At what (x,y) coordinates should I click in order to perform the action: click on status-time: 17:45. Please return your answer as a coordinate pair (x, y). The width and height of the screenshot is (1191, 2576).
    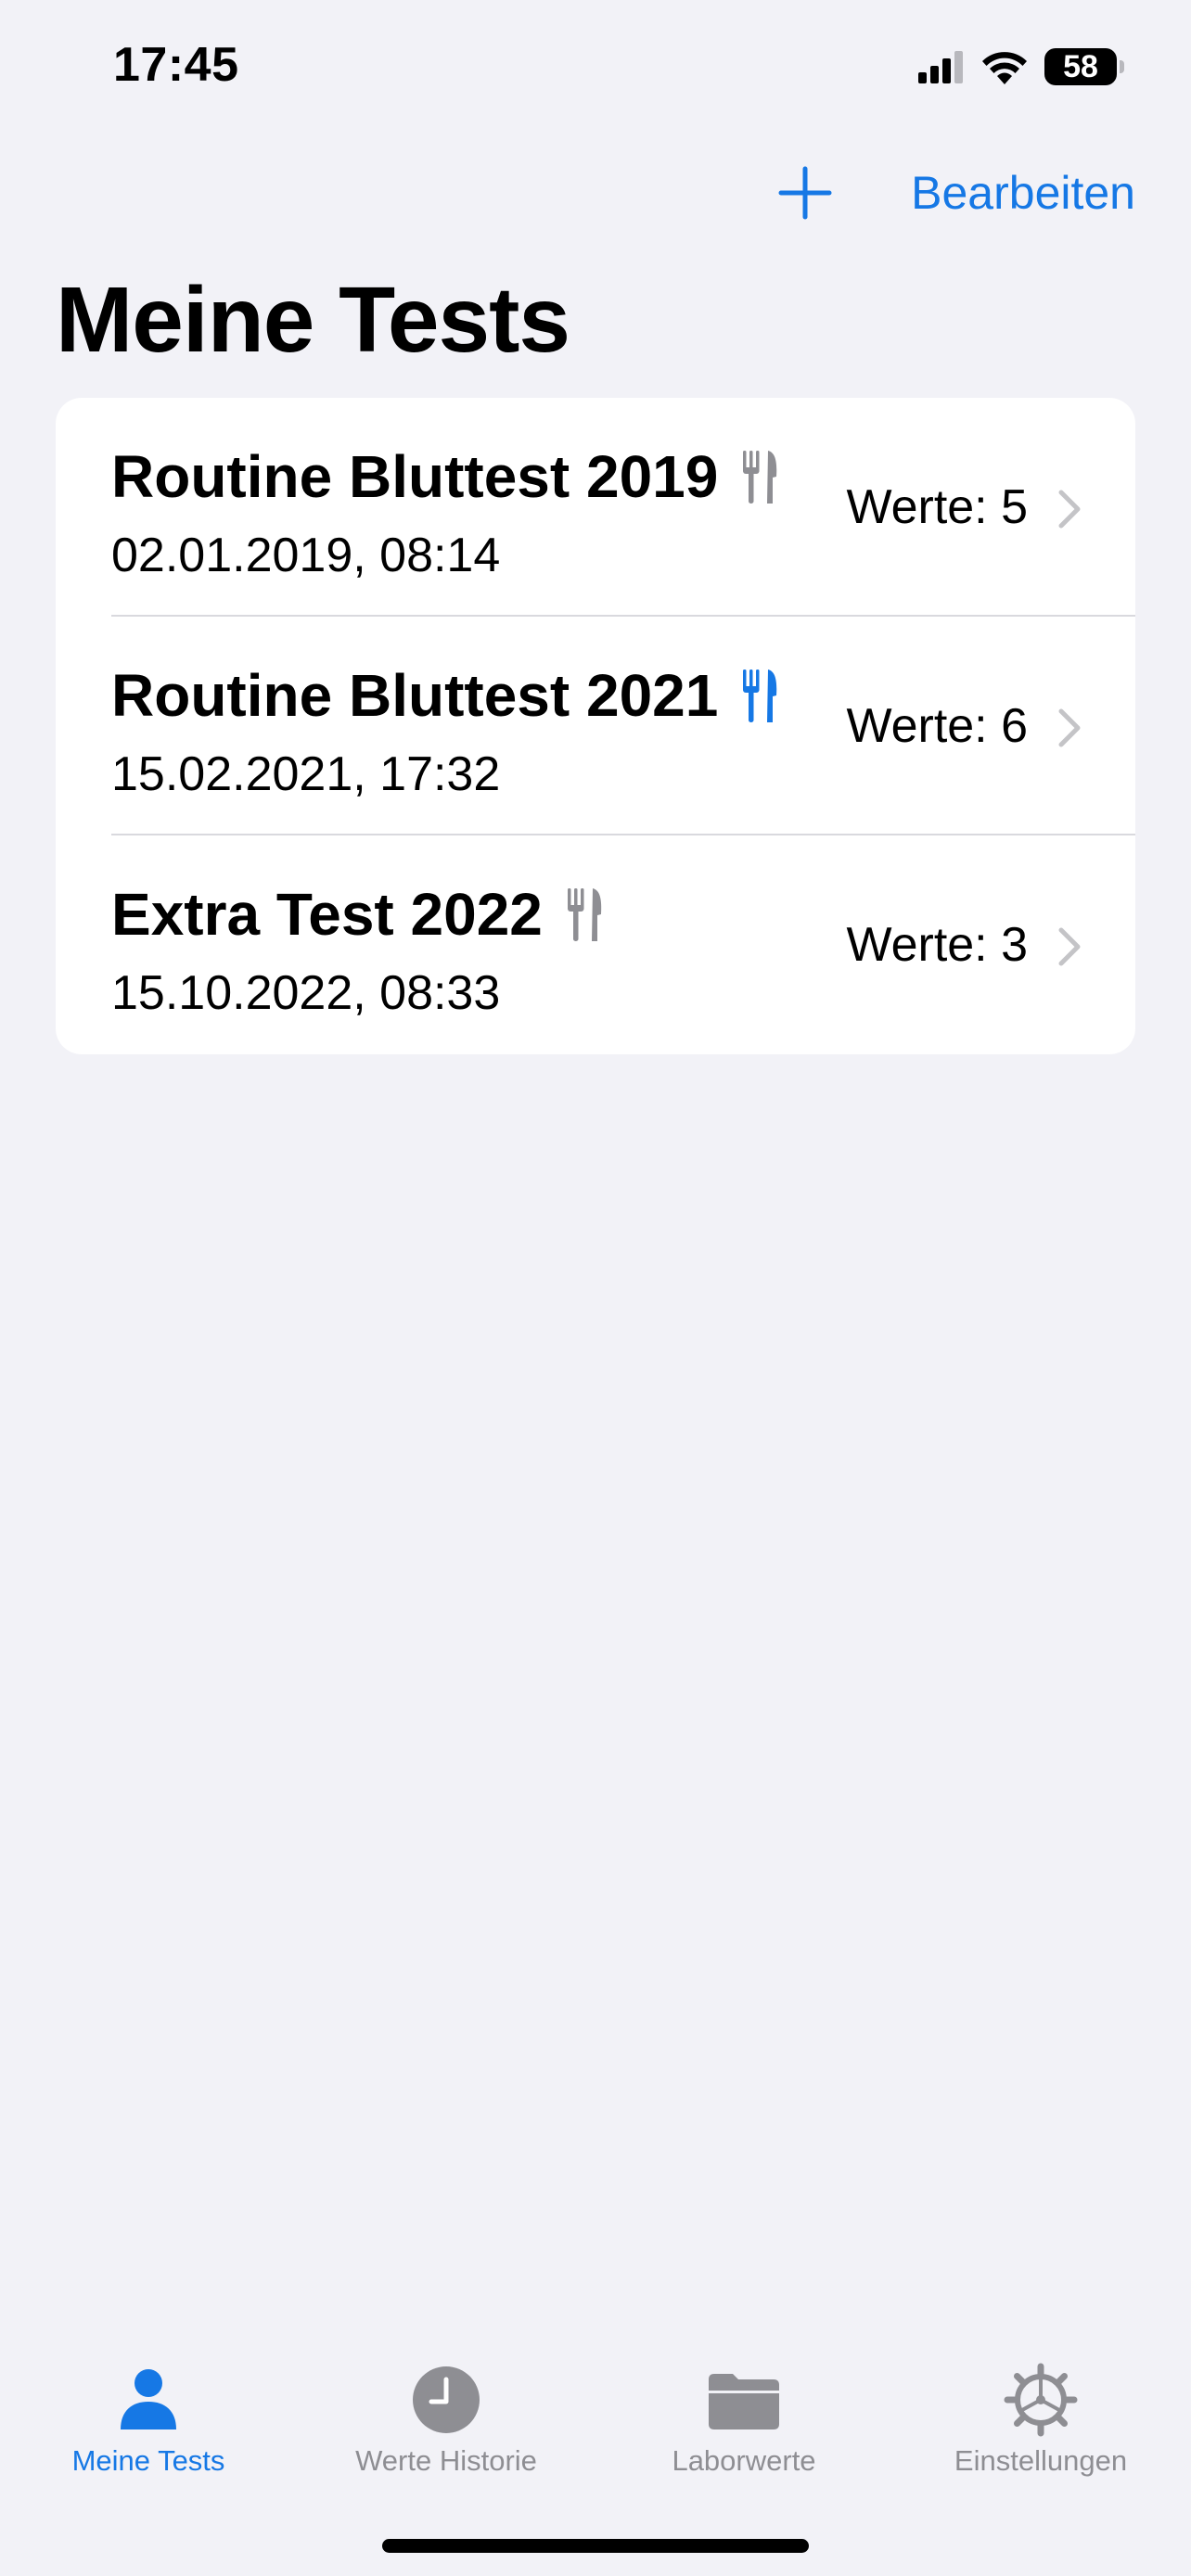
    Looking at the image, I should click on (176, 65).